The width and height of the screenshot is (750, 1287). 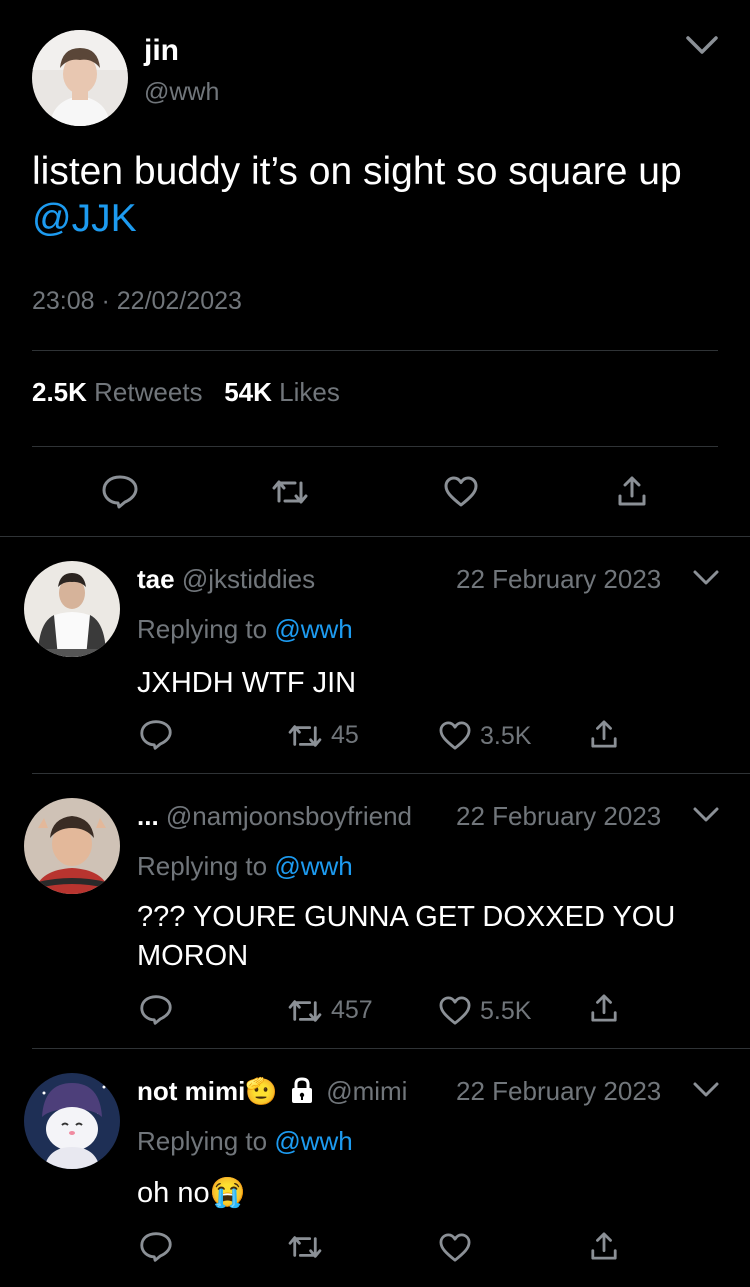 I want to click on reply-author-handle: @namjoonsboyfriend, so click(x=289, y=816).